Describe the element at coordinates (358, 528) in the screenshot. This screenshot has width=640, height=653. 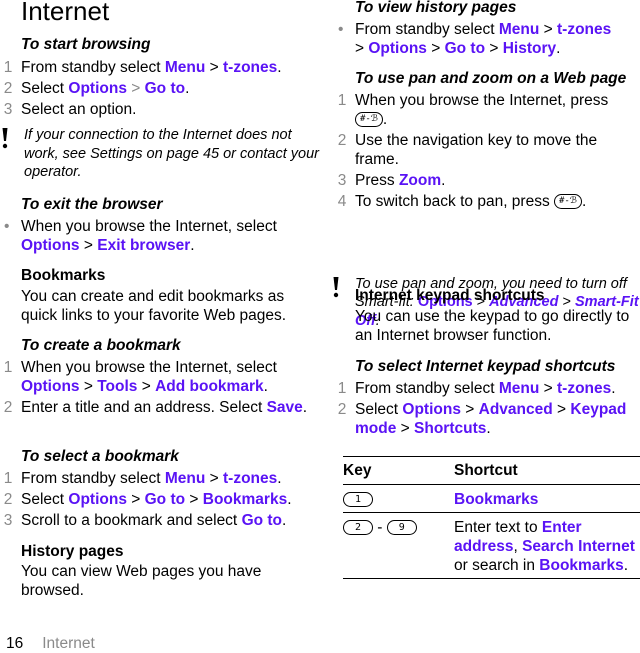
I see `key-2-icon: 2` at that location.